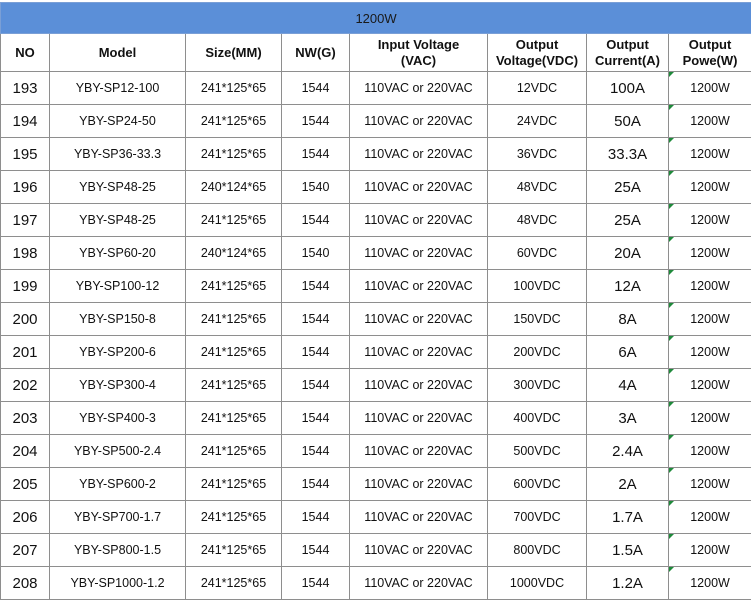 The image size is (751, 603). What do you see at coordinates (710, 44) in the screenshot?
I see `header-output-power-line1: Output` at bounding box center [710, 44].